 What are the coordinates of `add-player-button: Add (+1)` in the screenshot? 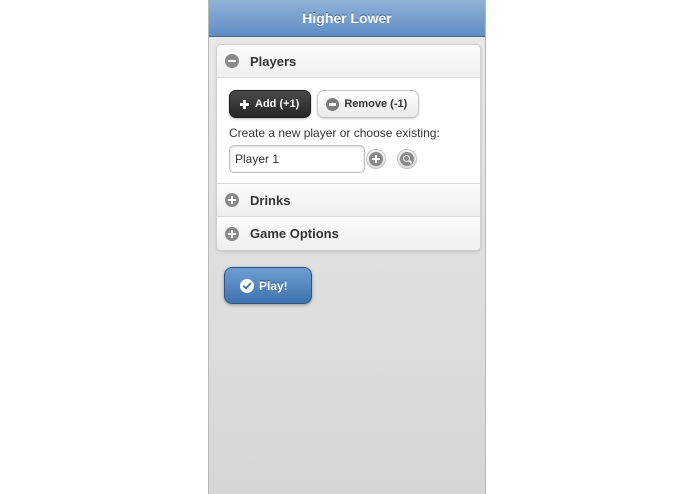 It's located at (270, 104).